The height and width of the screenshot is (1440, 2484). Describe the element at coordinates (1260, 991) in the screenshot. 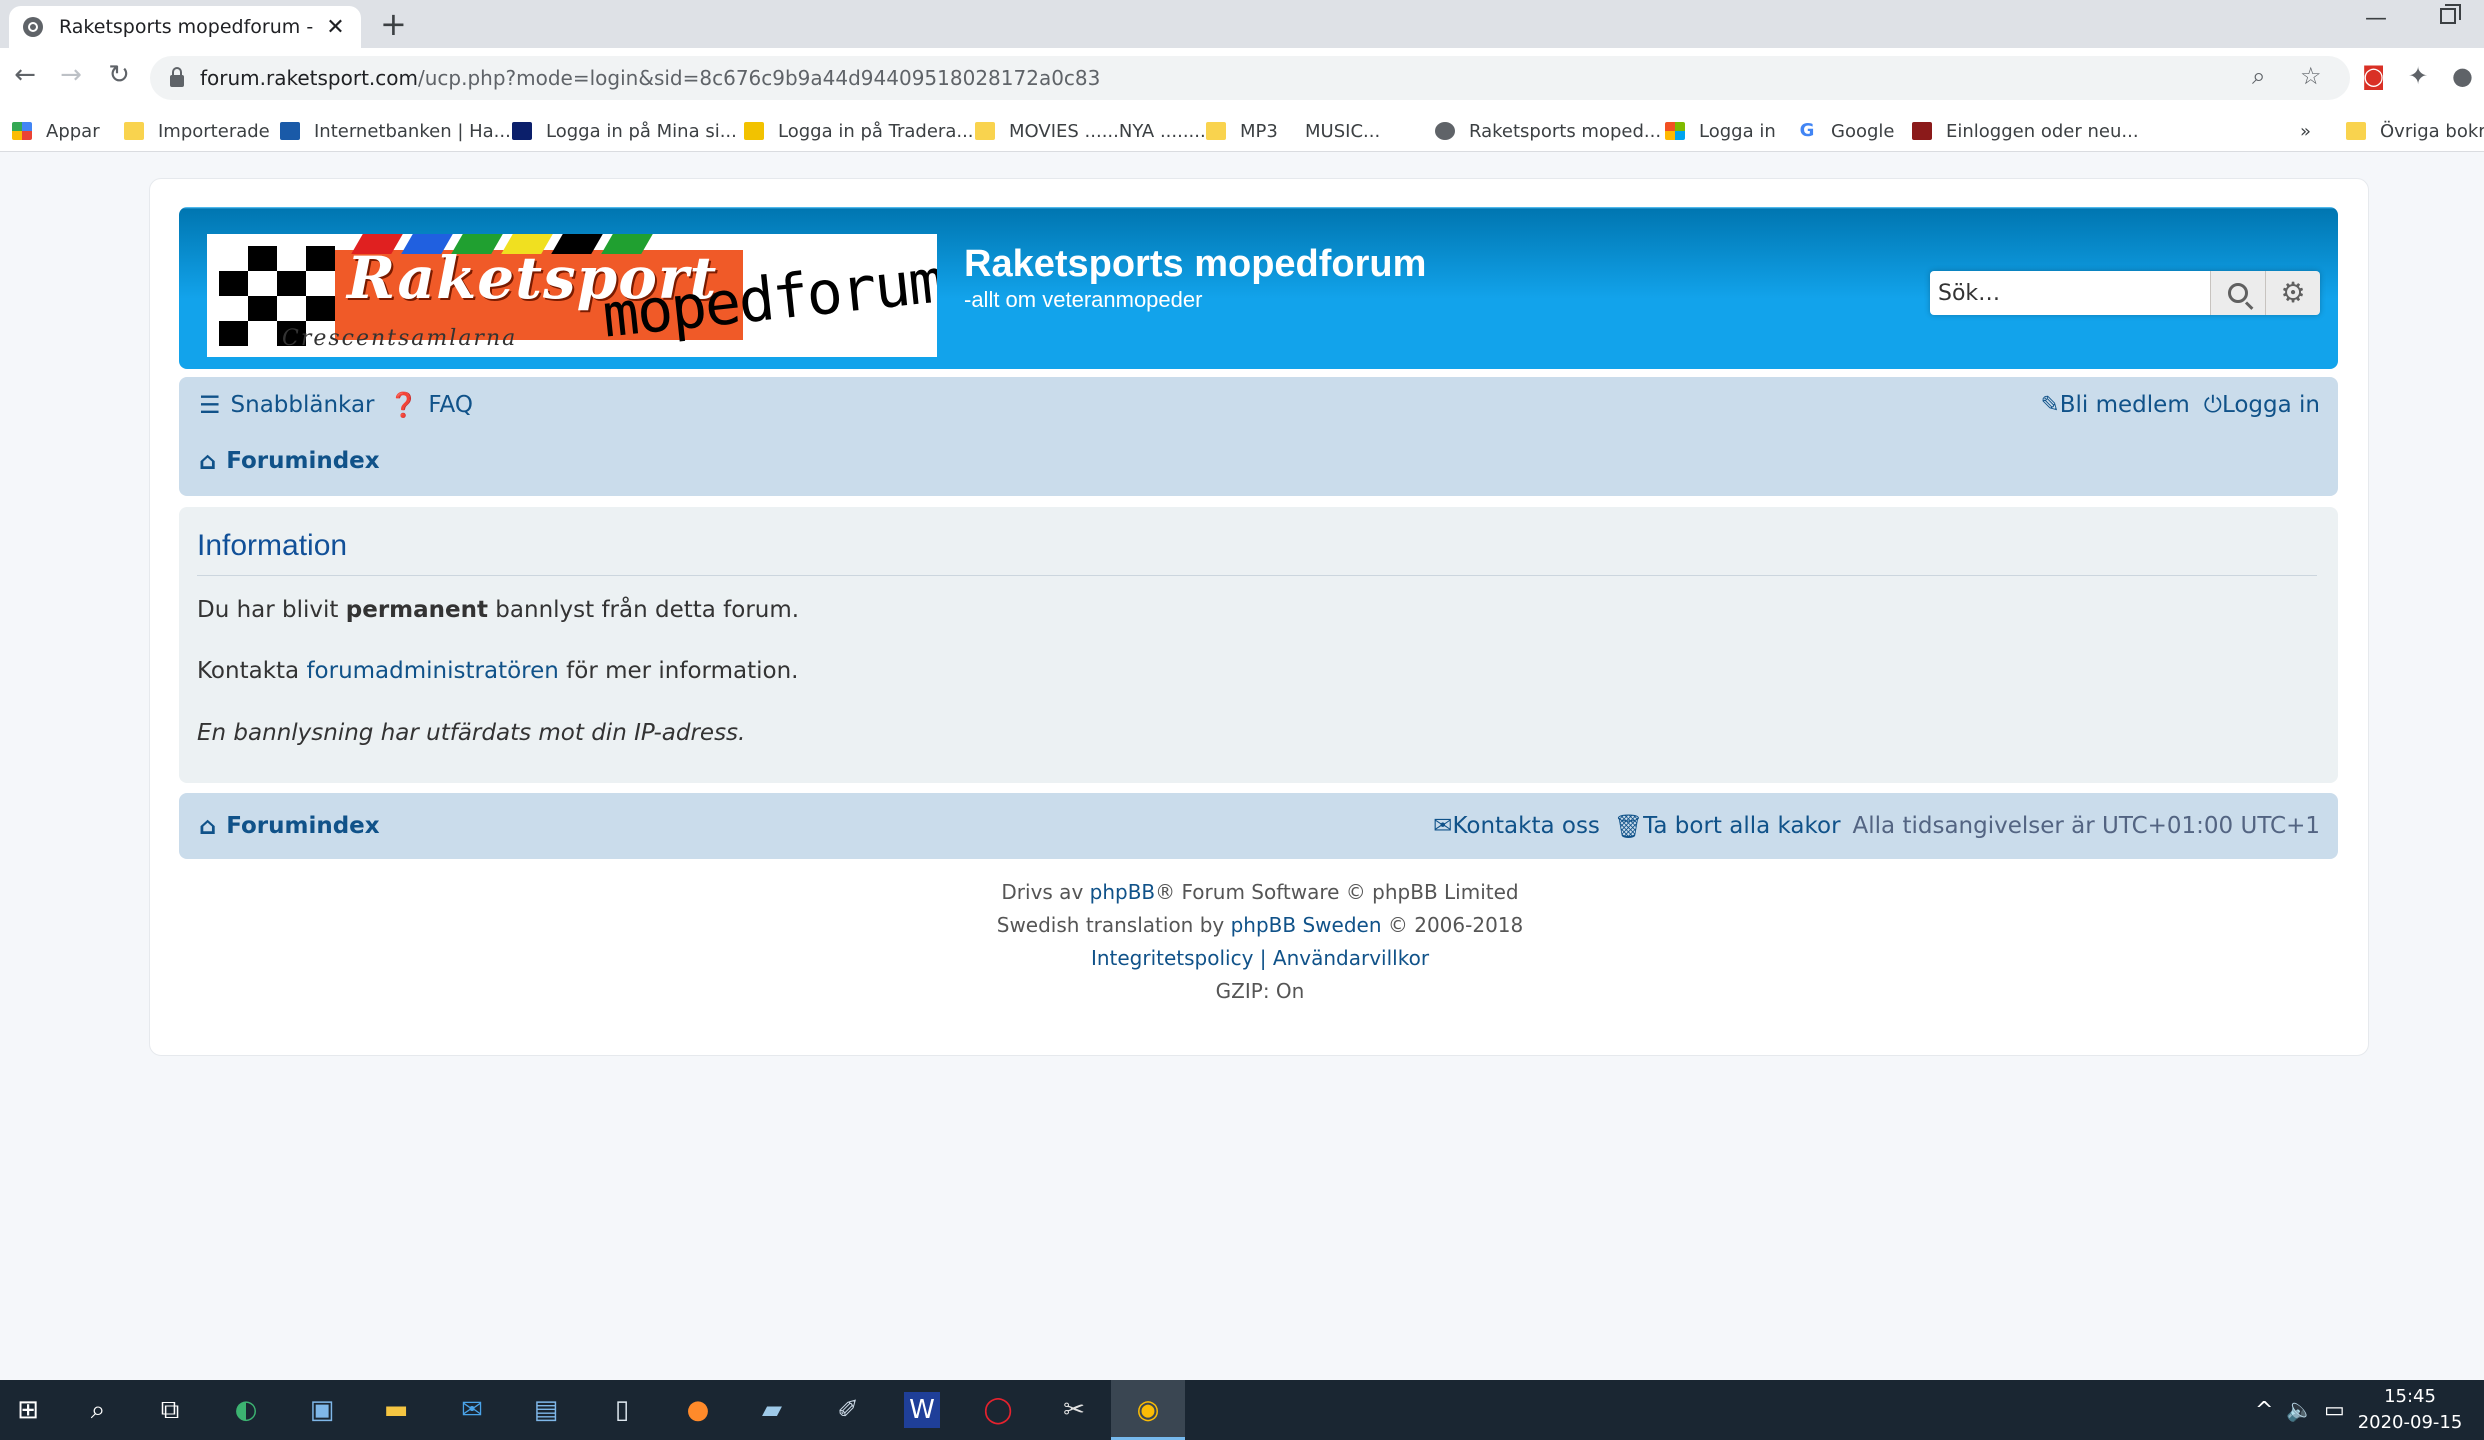

I see `gzip-status: GZIP: On` at that location.